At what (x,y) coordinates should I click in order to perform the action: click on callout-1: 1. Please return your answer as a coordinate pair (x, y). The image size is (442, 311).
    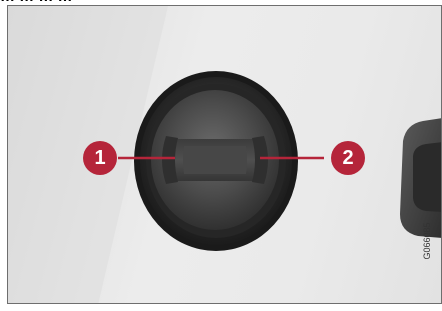
    Looking at the image, I should click on (100, 158).